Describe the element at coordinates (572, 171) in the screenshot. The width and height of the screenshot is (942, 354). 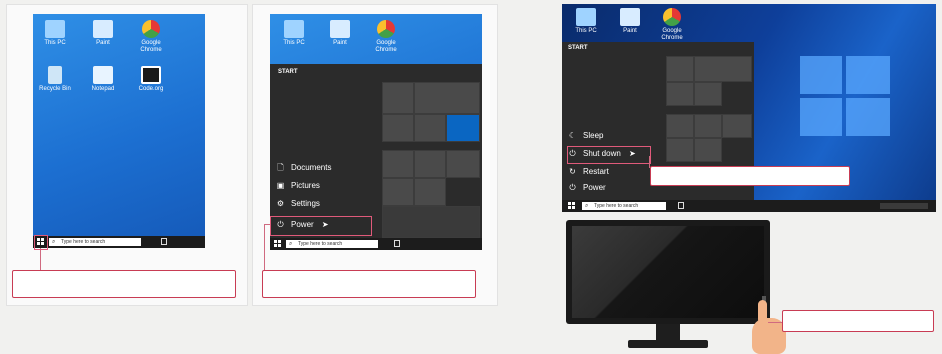
I see `restart-icon: ↻` at that location.